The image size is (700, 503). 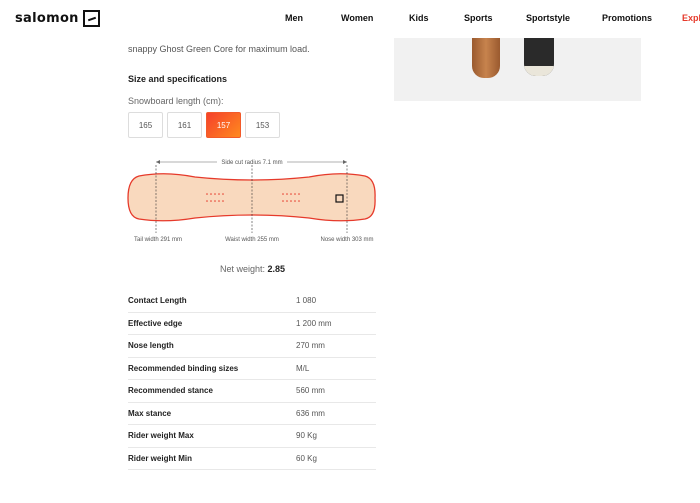 I want to click on table-row: Max stance 636 mm, so click(x=252, y=414).